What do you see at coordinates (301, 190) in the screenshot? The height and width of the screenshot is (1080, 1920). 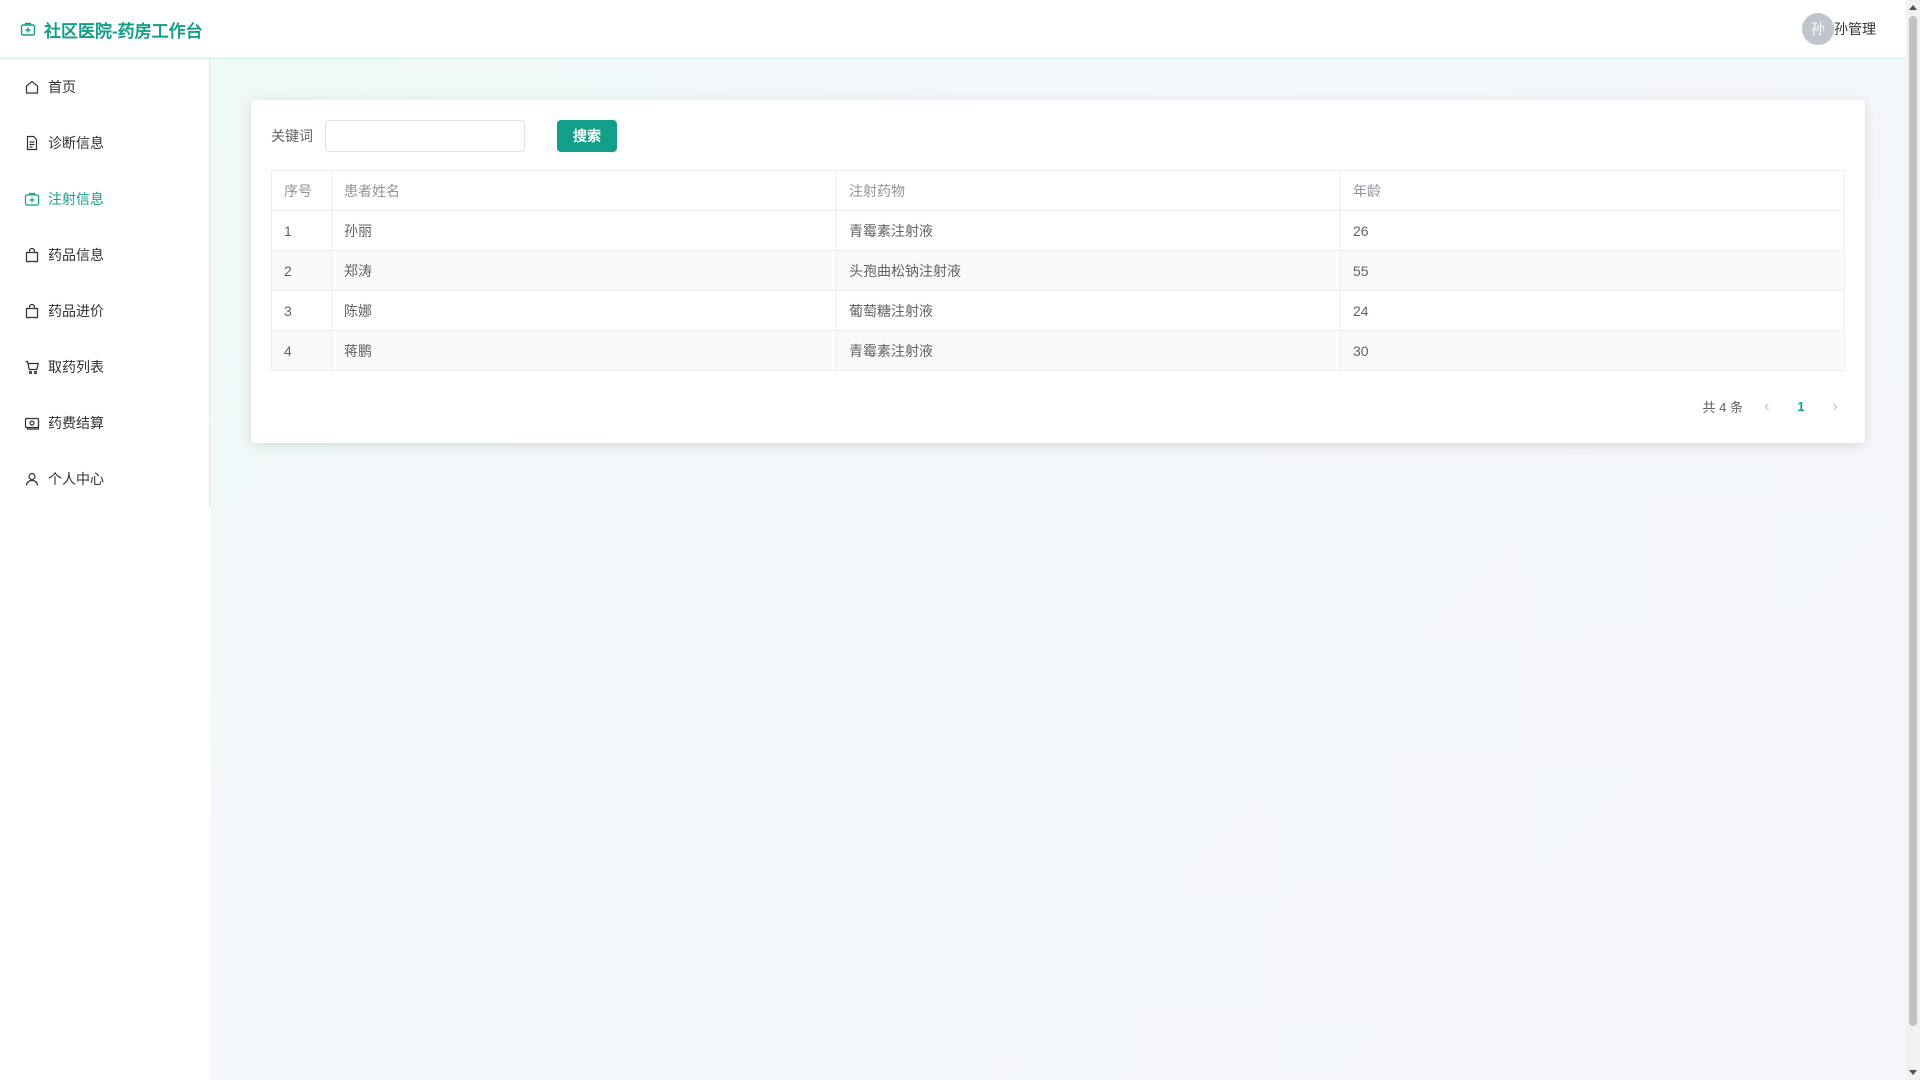 I see `column-header-index: 序号` at bounding box center [301, 190].